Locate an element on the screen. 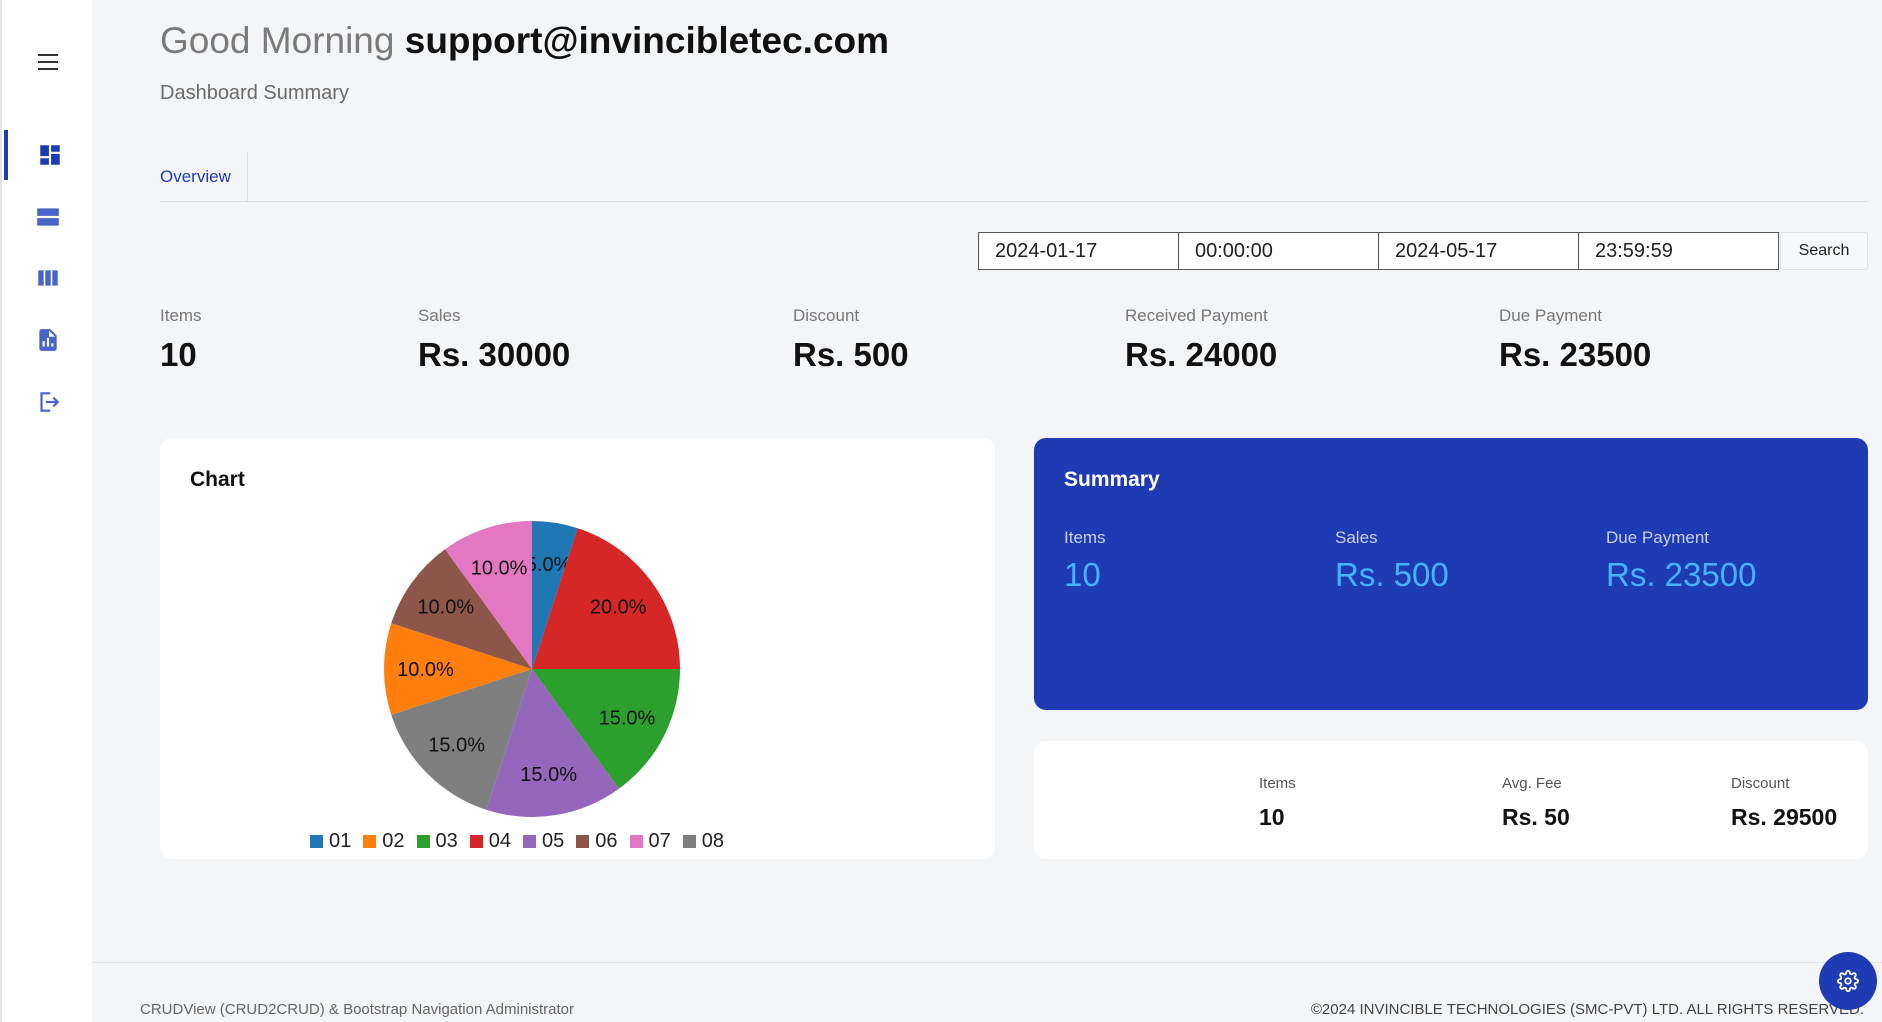  legend-label: 08 is located at coordinates (712, 841).